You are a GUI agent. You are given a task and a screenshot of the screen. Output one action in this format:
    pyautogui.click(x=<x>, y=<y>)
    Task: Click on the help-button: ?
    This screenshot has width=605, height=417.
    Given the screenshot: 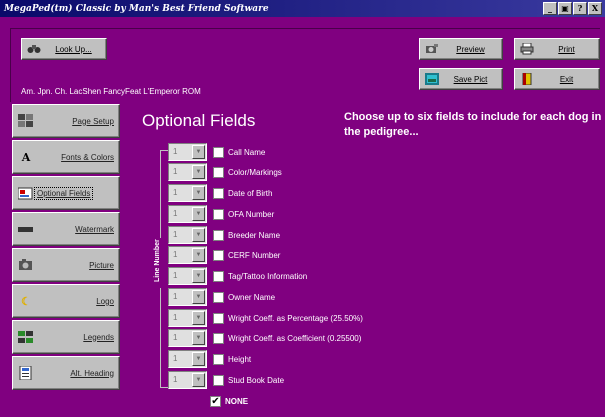 What is the action you would take?
    pyautogui.click(x=580, y=8)
    